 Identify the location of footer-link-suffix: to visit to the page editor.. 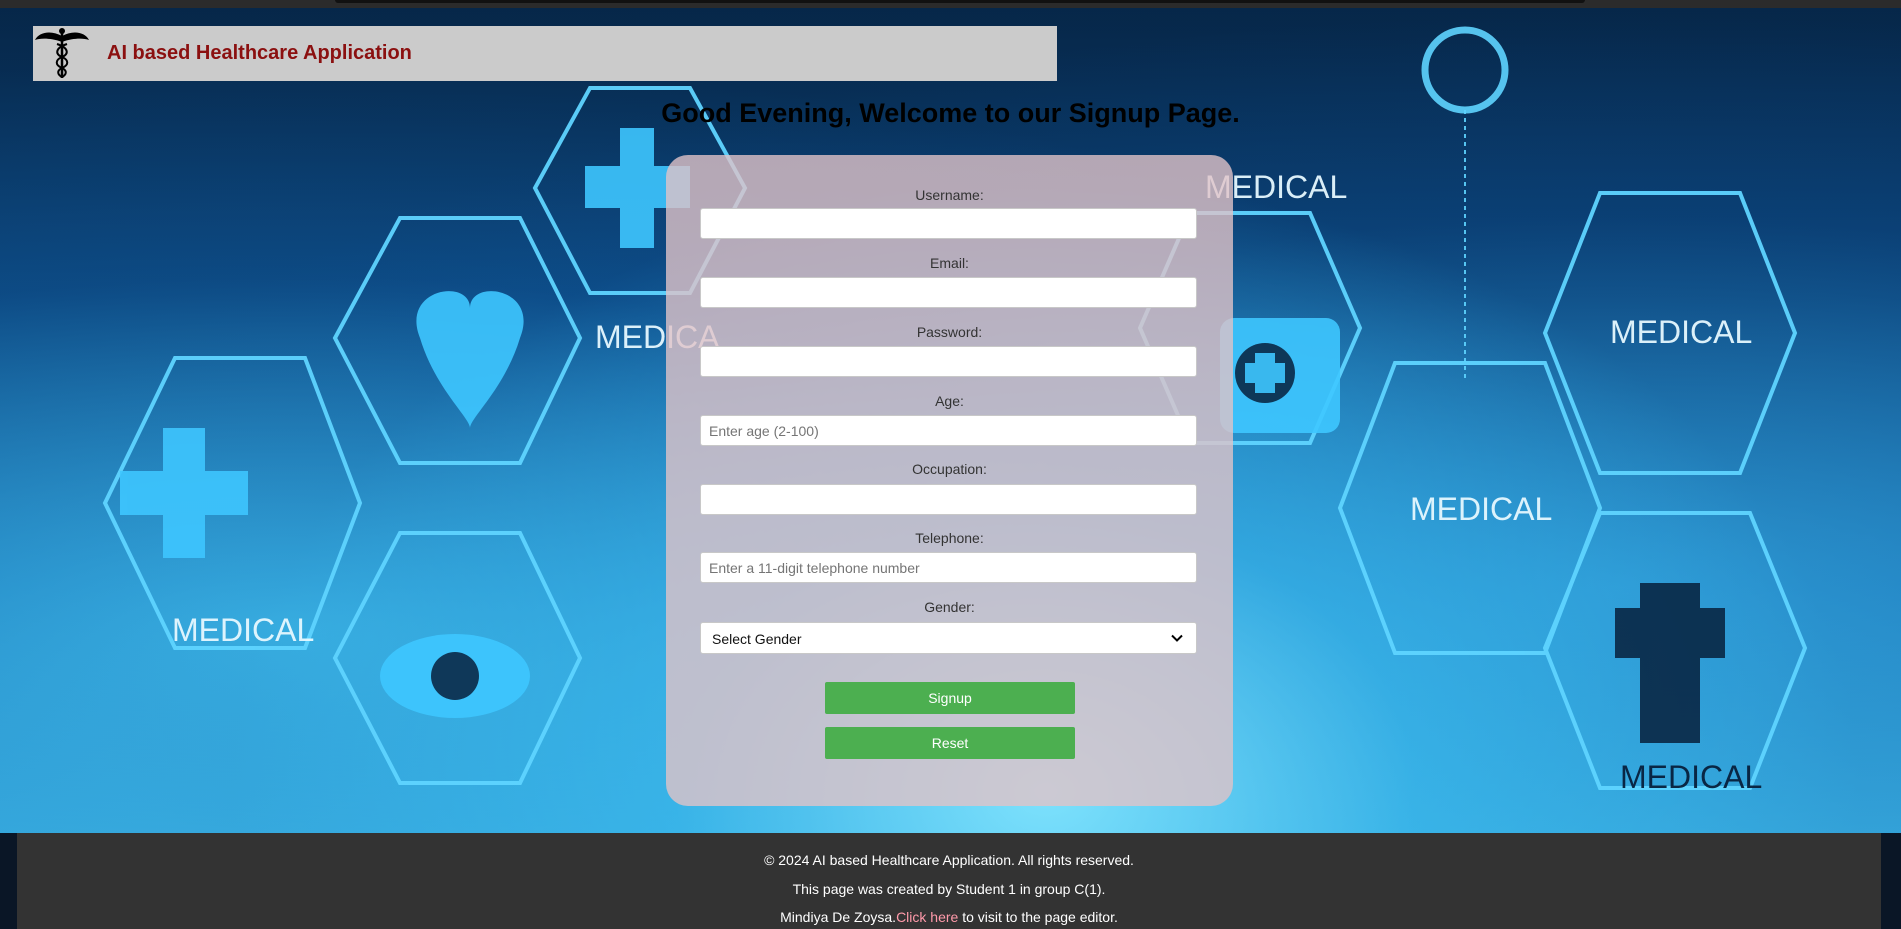
(1038, 917).